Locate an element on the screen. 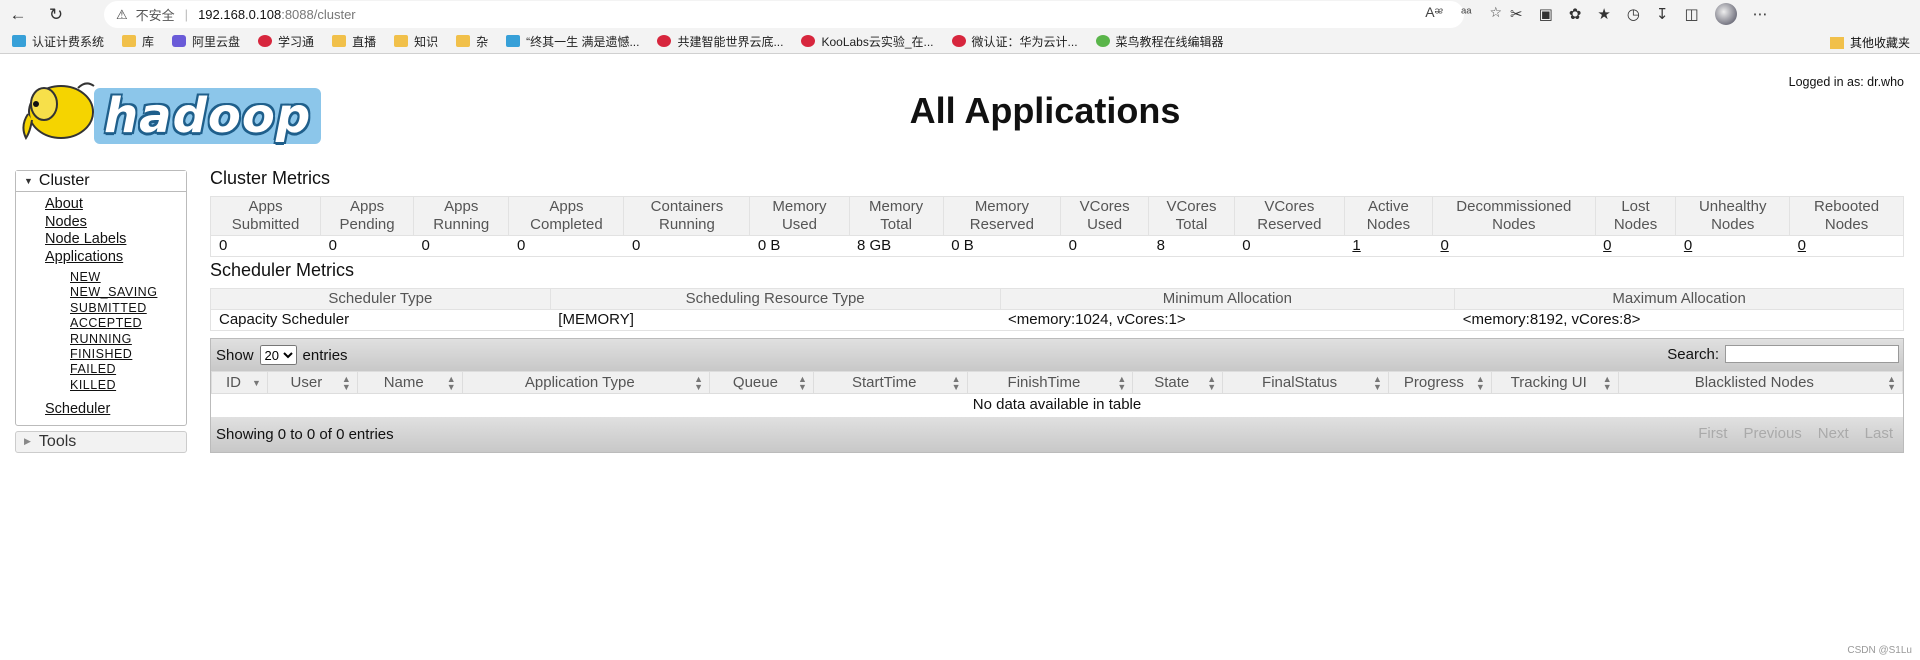 This screenshot has width=1920, height=660. hadoop-logo: hadoop is located at coordinates (169, 111).